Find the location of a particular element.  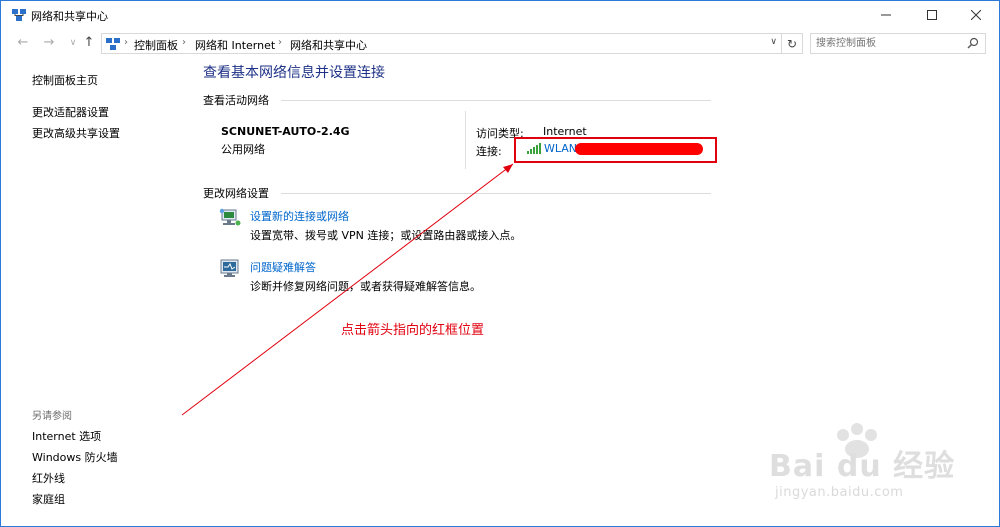

search-input is located at coordinates (886, 43).